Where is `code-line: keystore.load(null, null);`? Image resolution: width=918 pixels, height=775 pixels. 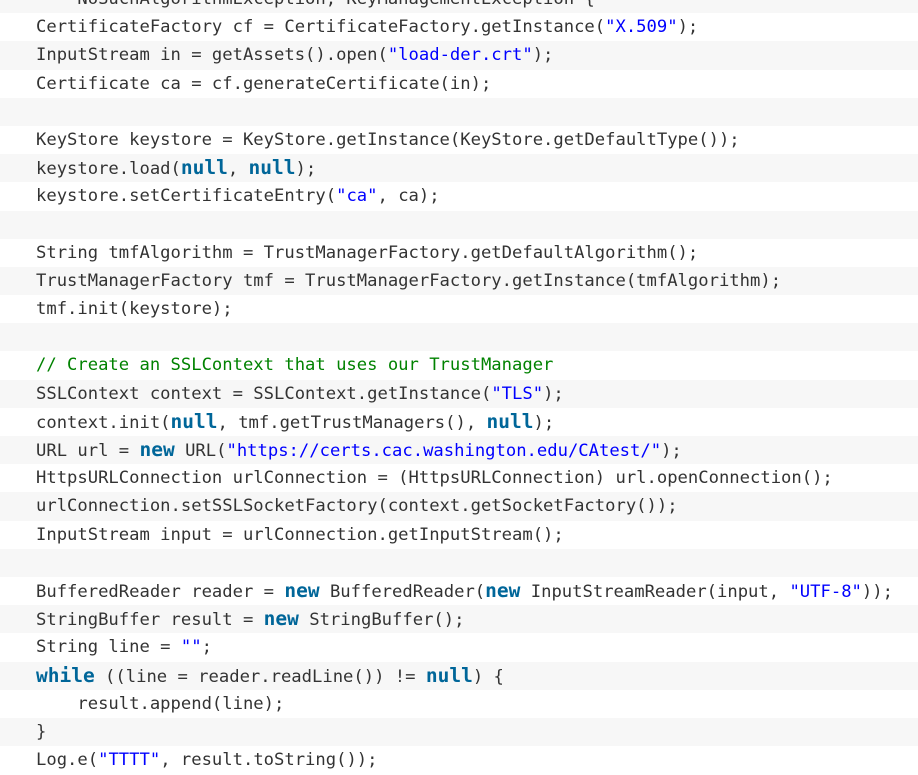 code-line: keystore.load(null, null); is located at coordinates (459, 168).